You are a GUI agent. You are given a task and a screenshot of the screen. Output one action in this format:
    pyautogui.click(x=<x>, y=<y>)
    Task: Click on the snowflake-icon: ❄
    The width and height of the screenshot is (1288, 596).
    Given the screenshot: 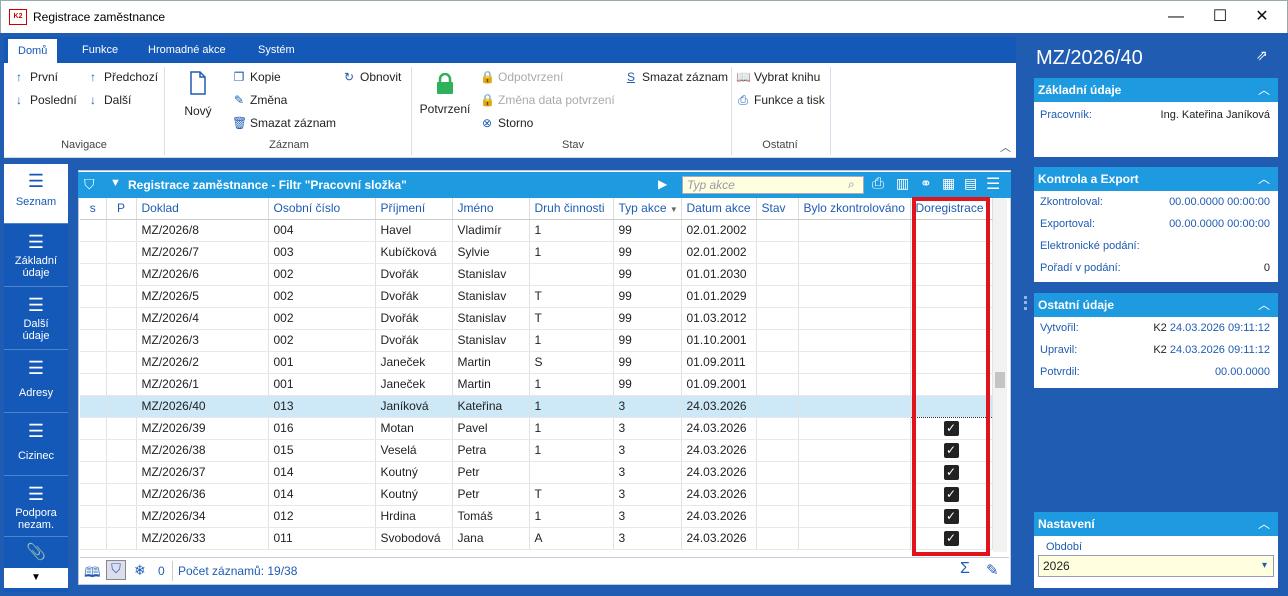 What is the action you would take?
    pyautogui.click(x=140, y=570)
    